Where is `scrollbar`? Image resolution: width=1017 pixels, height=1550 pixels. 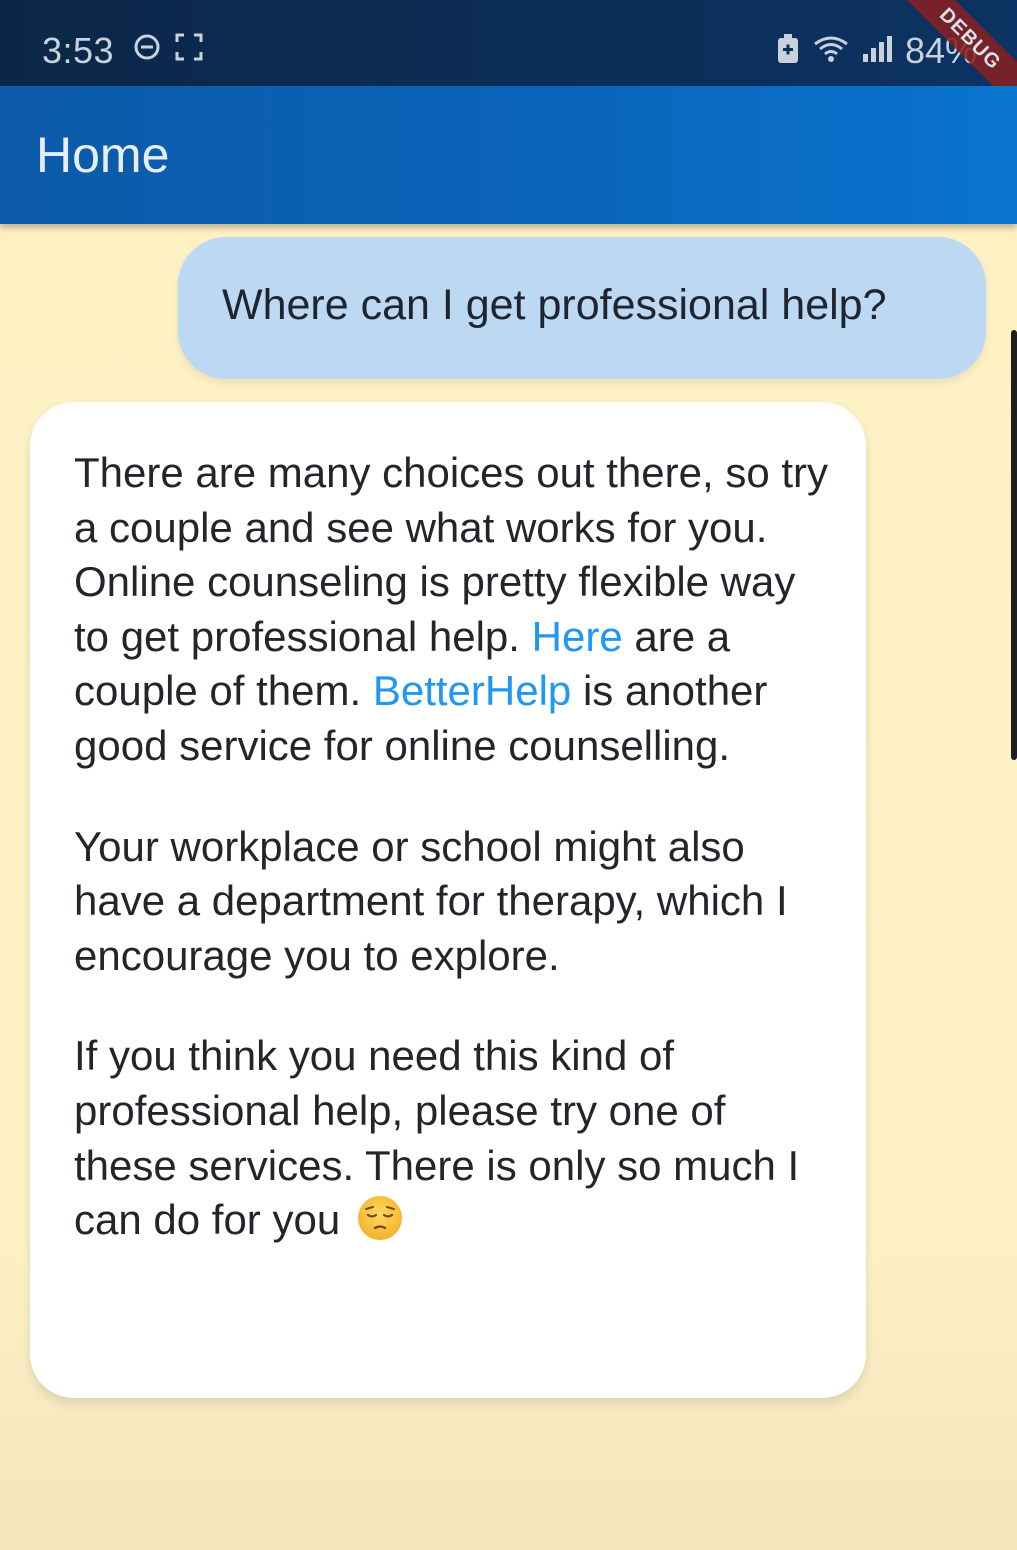 scrollbar is located at coordinates (1014, 545).